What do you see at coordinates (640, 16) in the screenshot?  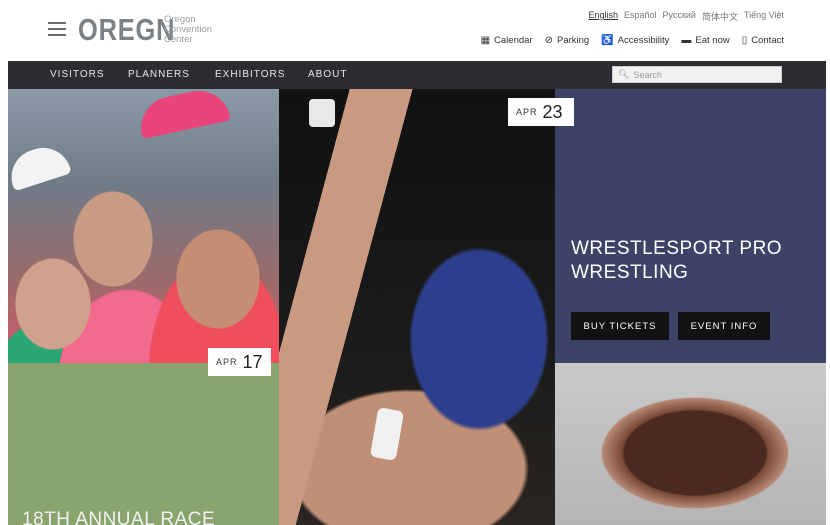 I see `language-espanol: Español` at bounding box center [640, 16].